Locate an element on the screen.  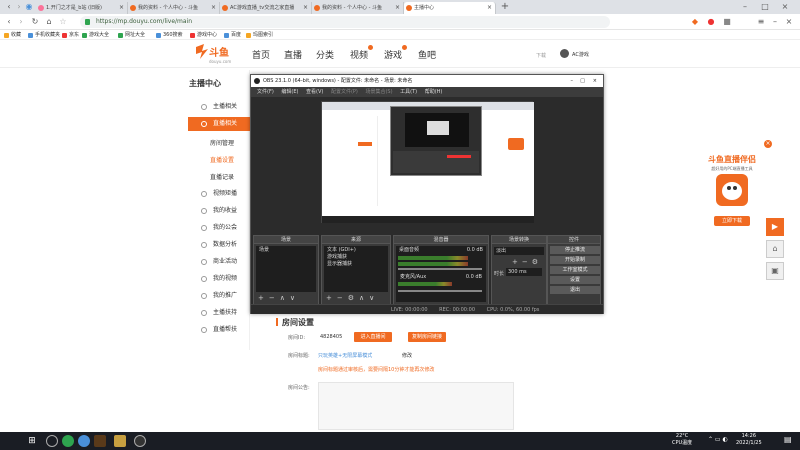
sidebar-sub-settings: 直播设置 is located at coordinates (222, 159).